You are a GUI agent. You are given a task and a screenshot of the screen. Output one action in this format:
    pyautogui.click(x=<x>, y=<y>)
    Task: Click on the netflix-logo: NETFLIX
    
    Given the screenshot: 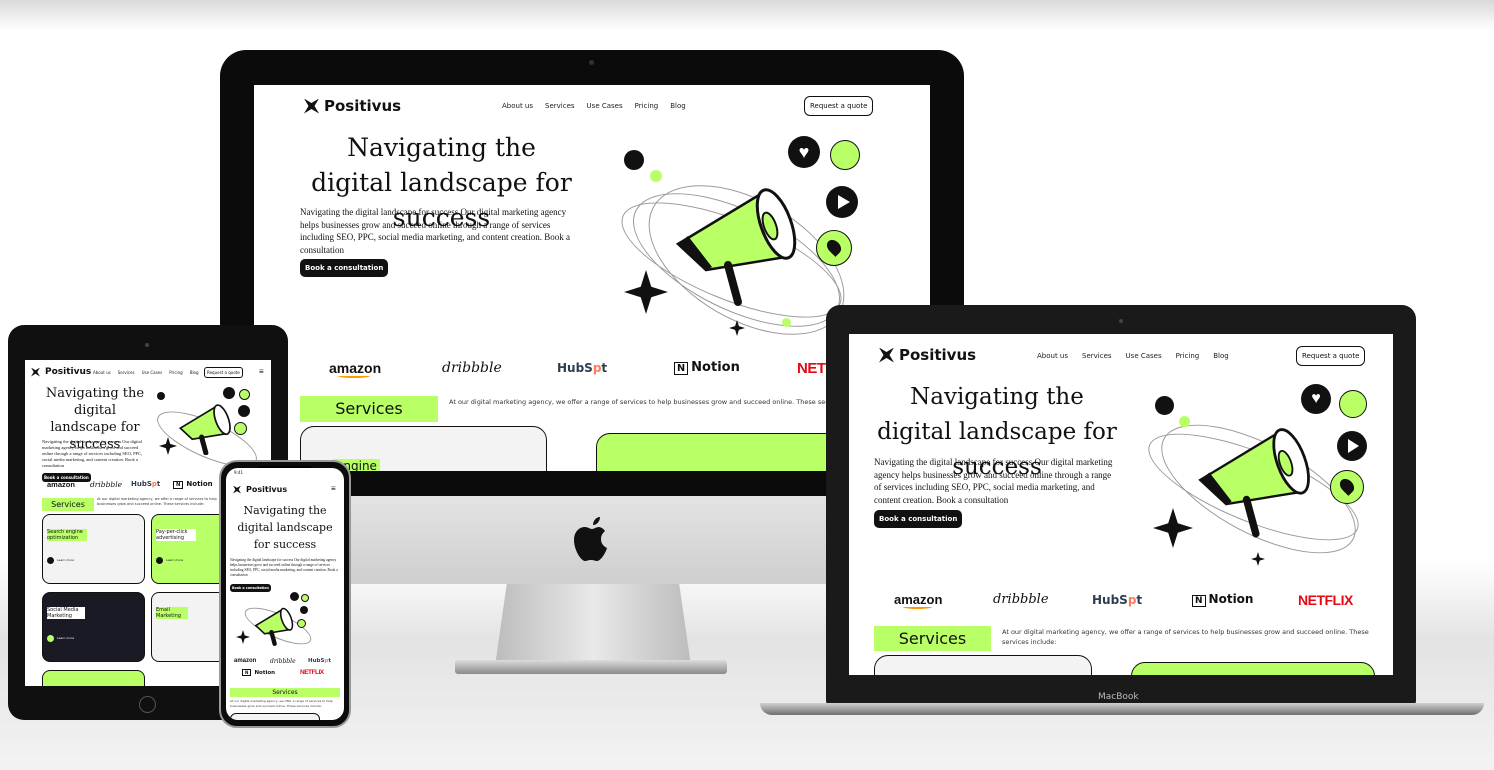 What is the action you would take?
    pyautogui.click(x=312, y=672)
    